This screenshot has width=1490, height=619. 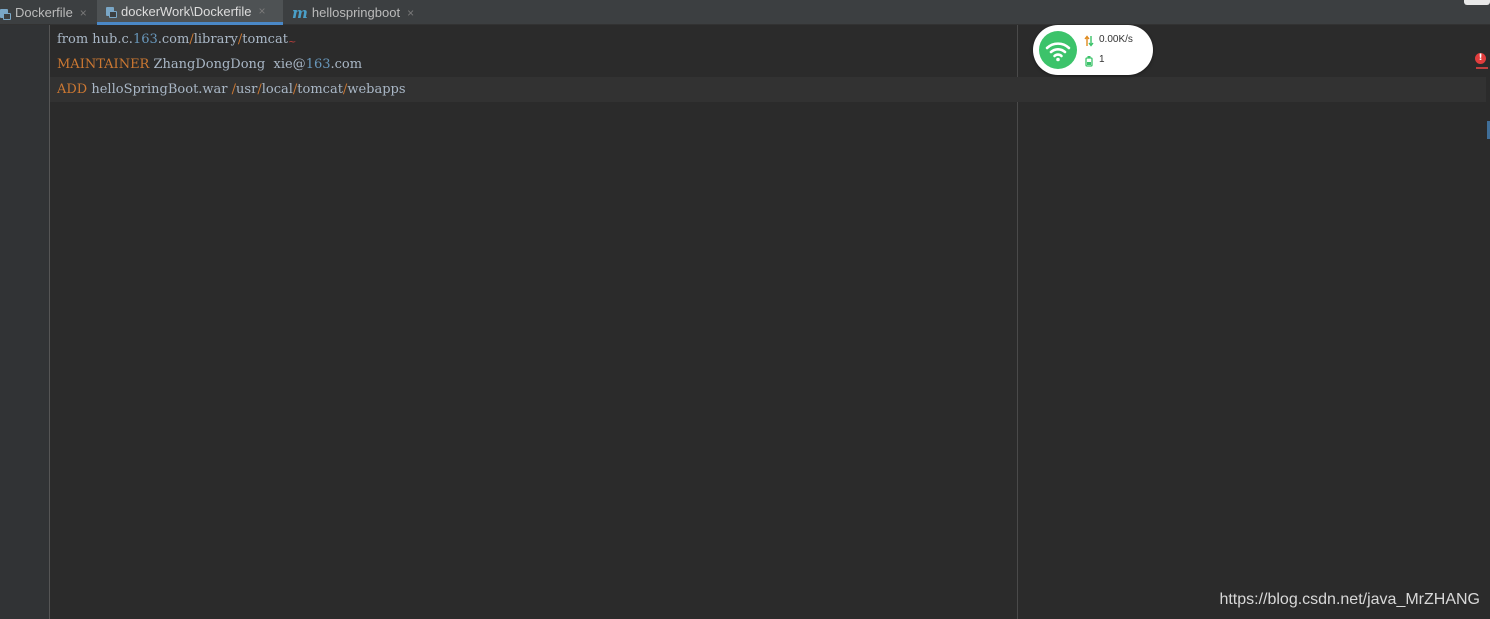 I want to click on error-stripe-mark, so click(x=1482, y=68).